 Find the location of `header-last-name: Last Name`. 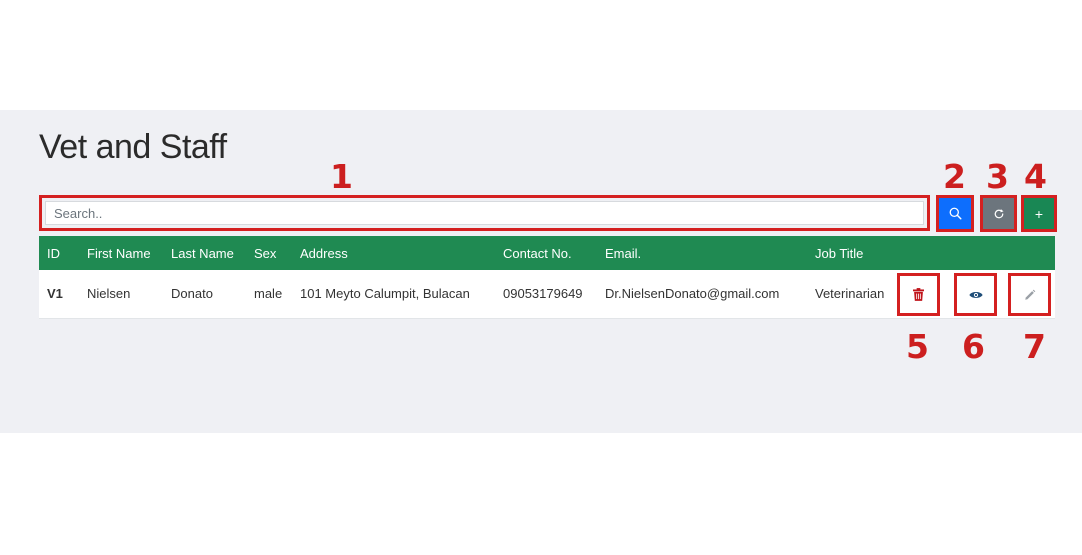

header-last-name: Last Name is located at coordinates (202, 253).